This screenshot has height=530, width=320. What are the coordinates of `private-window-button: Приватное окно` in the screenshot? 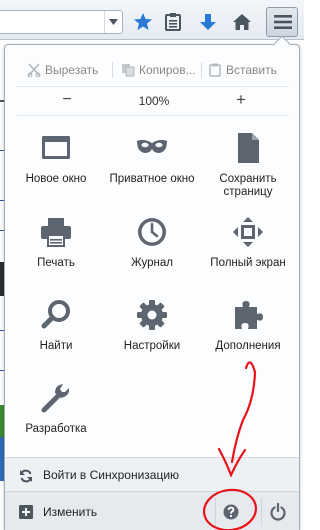 It's located at (152, 171).